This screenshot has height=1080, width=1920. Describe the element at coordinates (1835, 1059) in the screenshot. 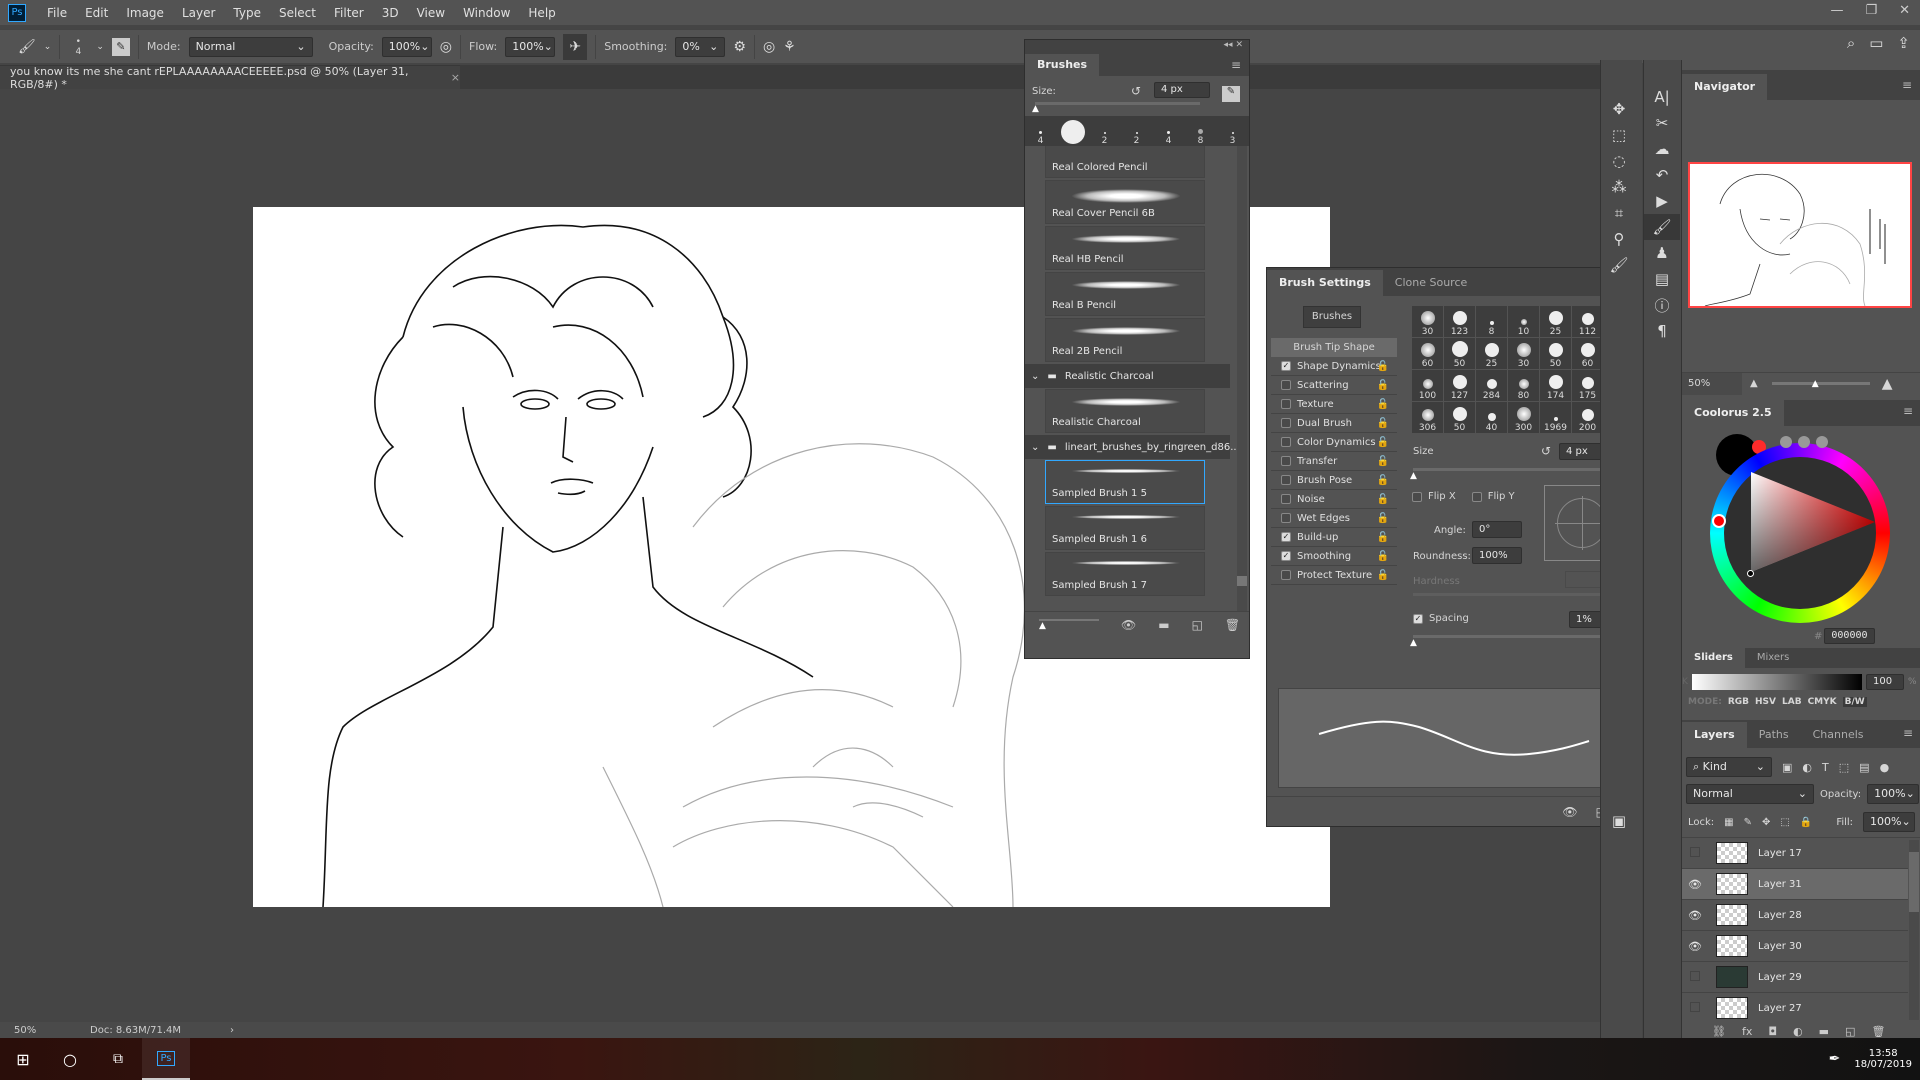

I see `pen-workspace-icon: ✒` at that location.